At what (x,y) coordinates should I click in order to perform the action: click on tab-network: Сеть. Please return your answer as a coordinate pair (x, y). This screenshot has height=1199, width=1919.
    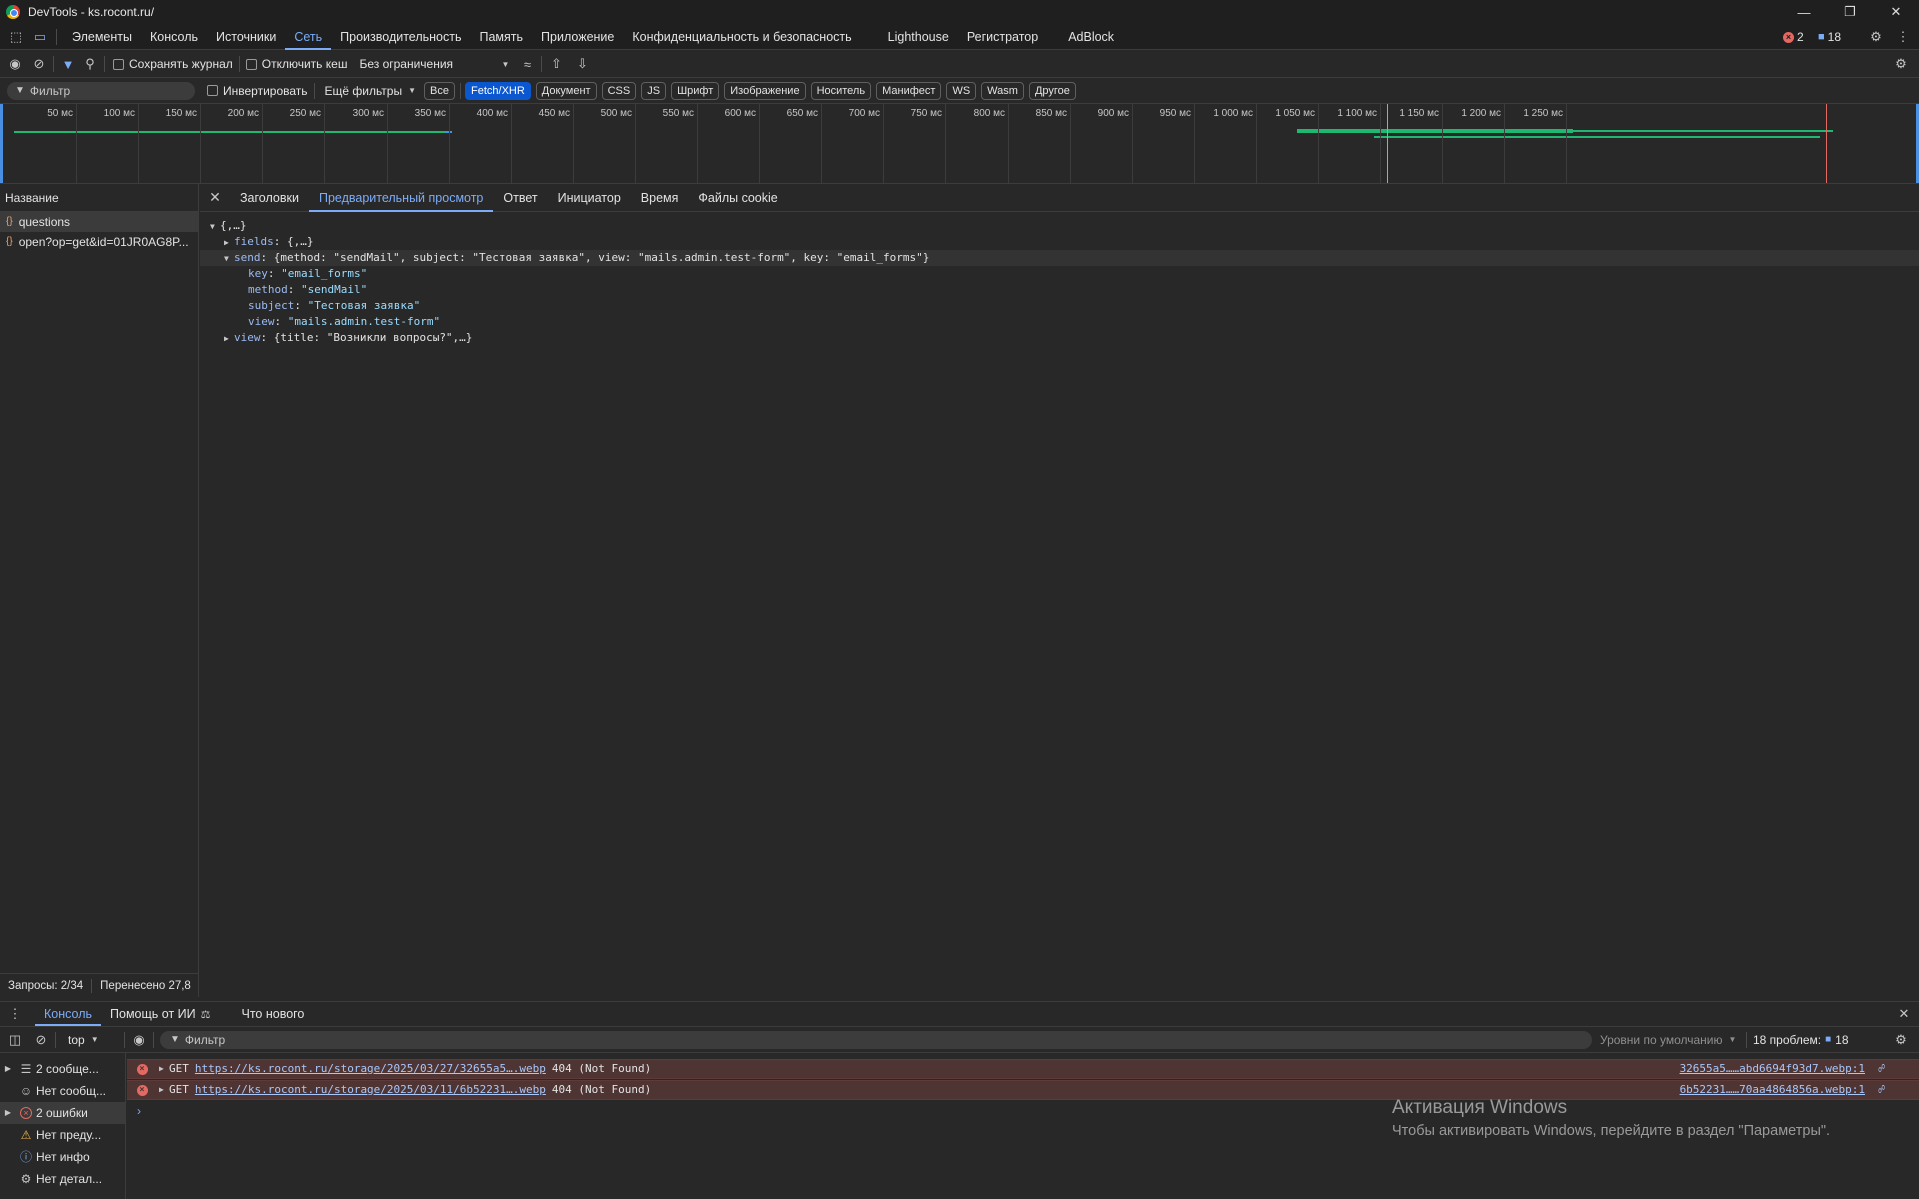
    Looking at the image, I should click on (308, 37).